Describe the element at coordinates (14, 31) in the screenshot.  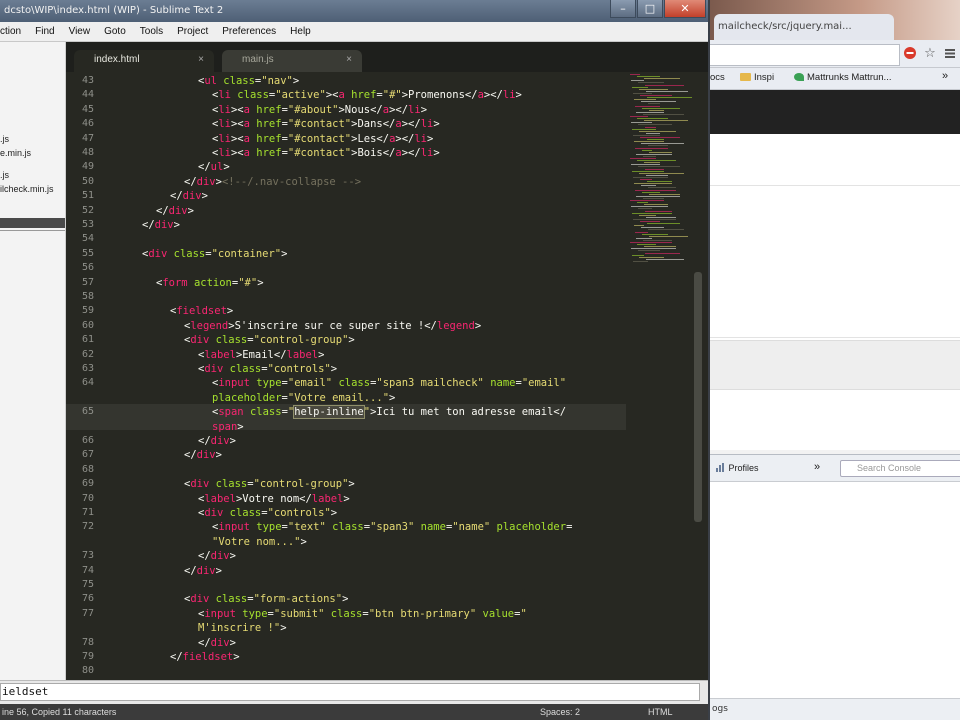
I see `menu-selection: ction` at that location.